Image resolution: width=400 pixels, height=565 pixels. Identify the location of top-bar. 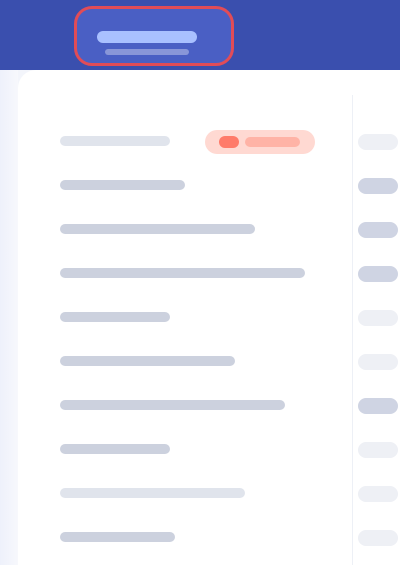
(200, 35).